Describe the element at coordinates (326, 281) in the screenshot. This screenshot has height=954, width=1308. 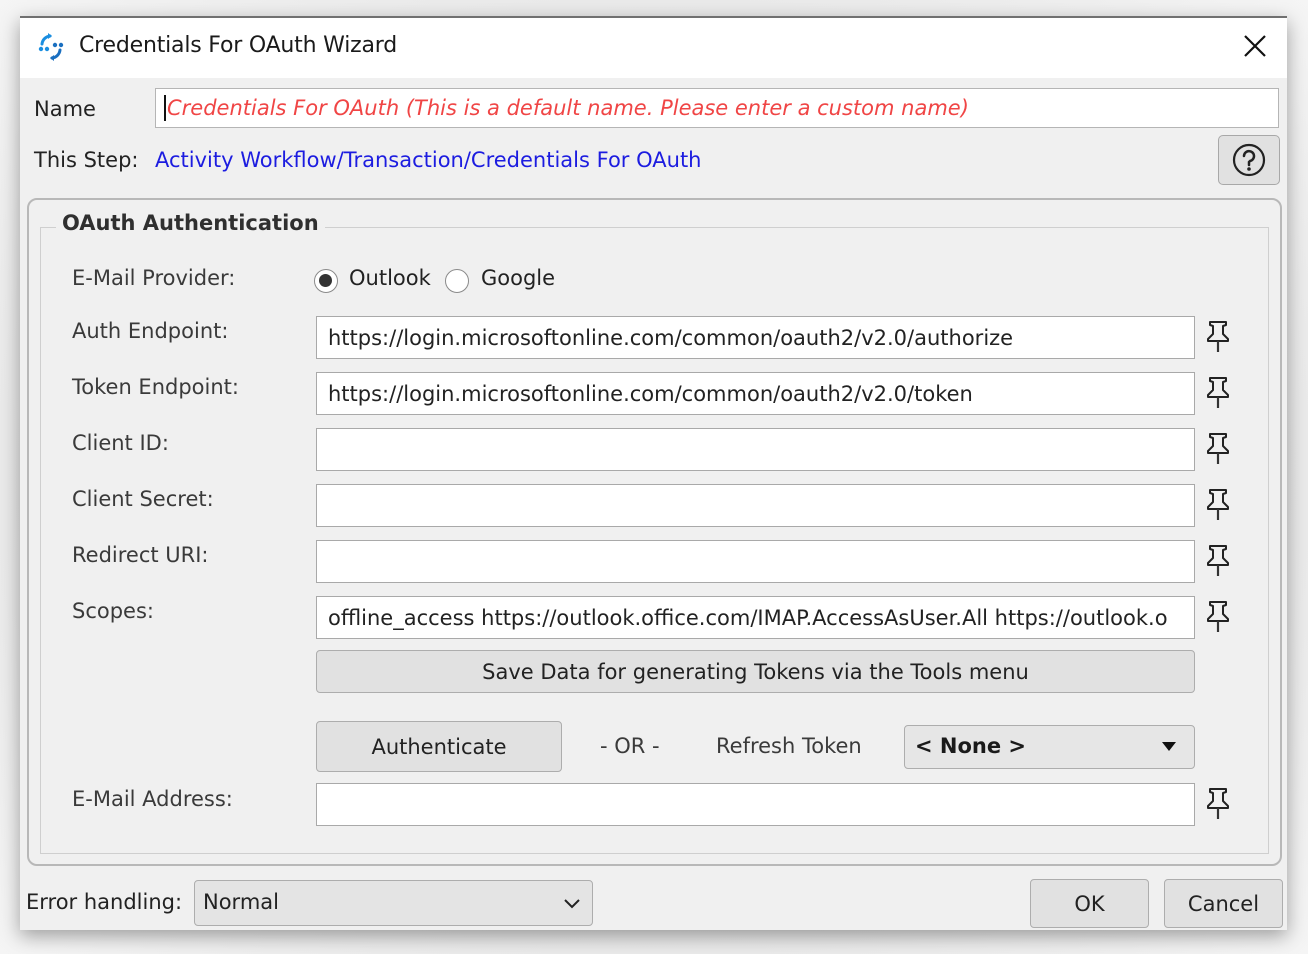
I see `provider-outlook-radio` at that location.